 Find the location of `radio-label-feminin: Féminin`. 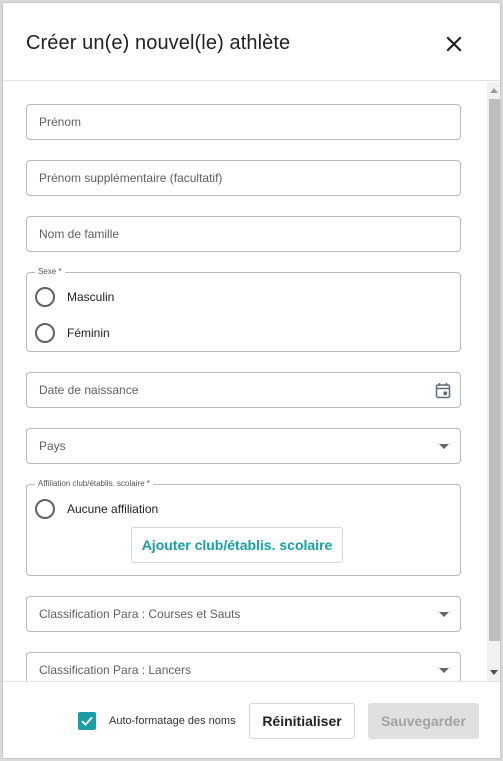

radio-label-feminin: Féminin is located at coordinates (88, 333).